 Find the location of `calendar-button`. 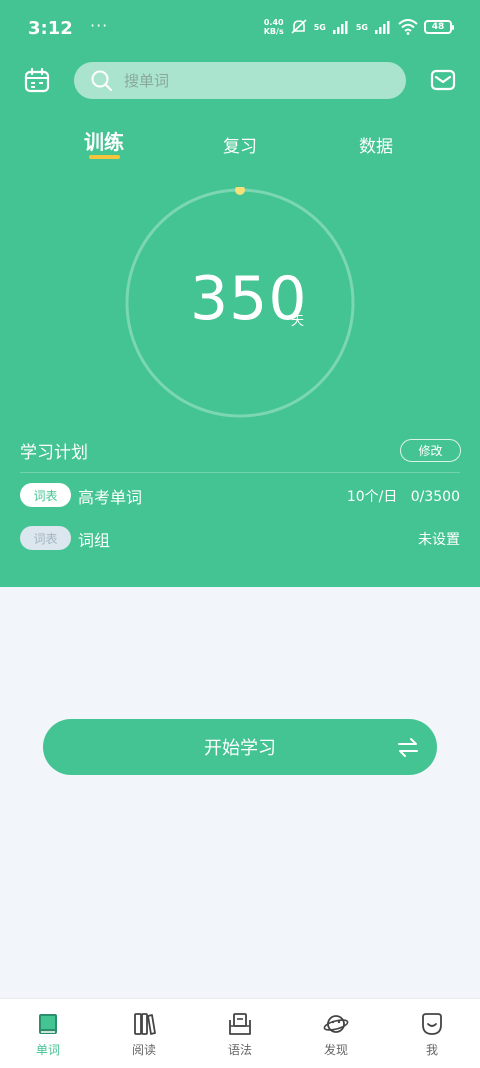

calendar-button is located at coordinates (37, 80).